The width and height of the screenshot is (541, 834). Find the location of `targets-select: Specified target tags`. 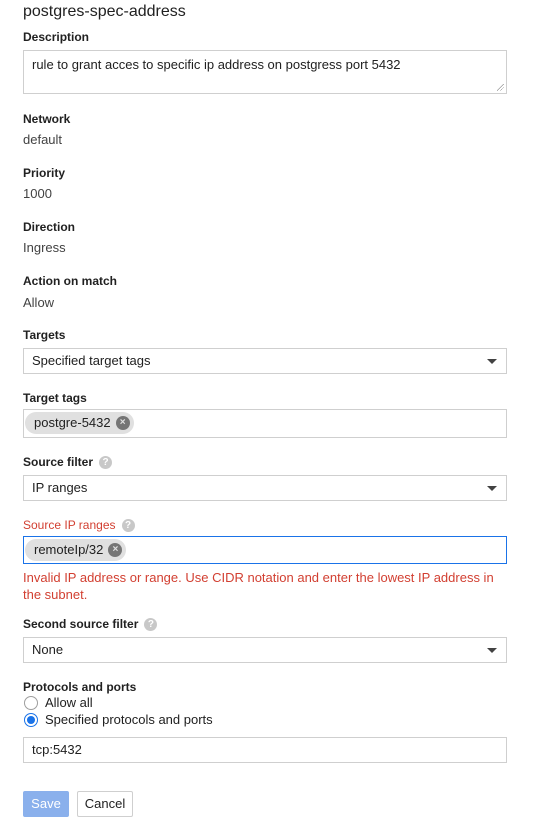

targets-select: Specified target tags is located at coordinates (265, 361).